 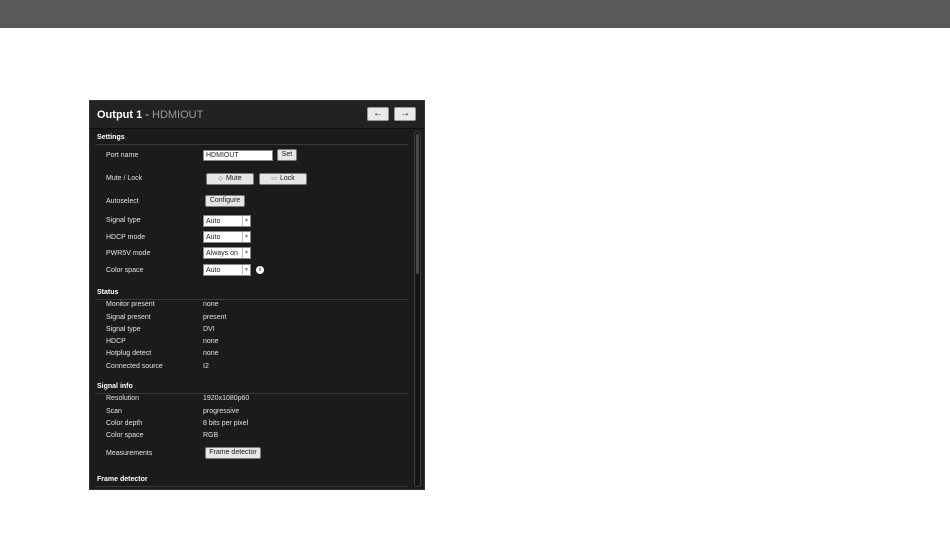 What do you see at coordinates (124, 423) in the screenshot?
I see `signal-info-label: Color depth` at bounding box center [124, 423].